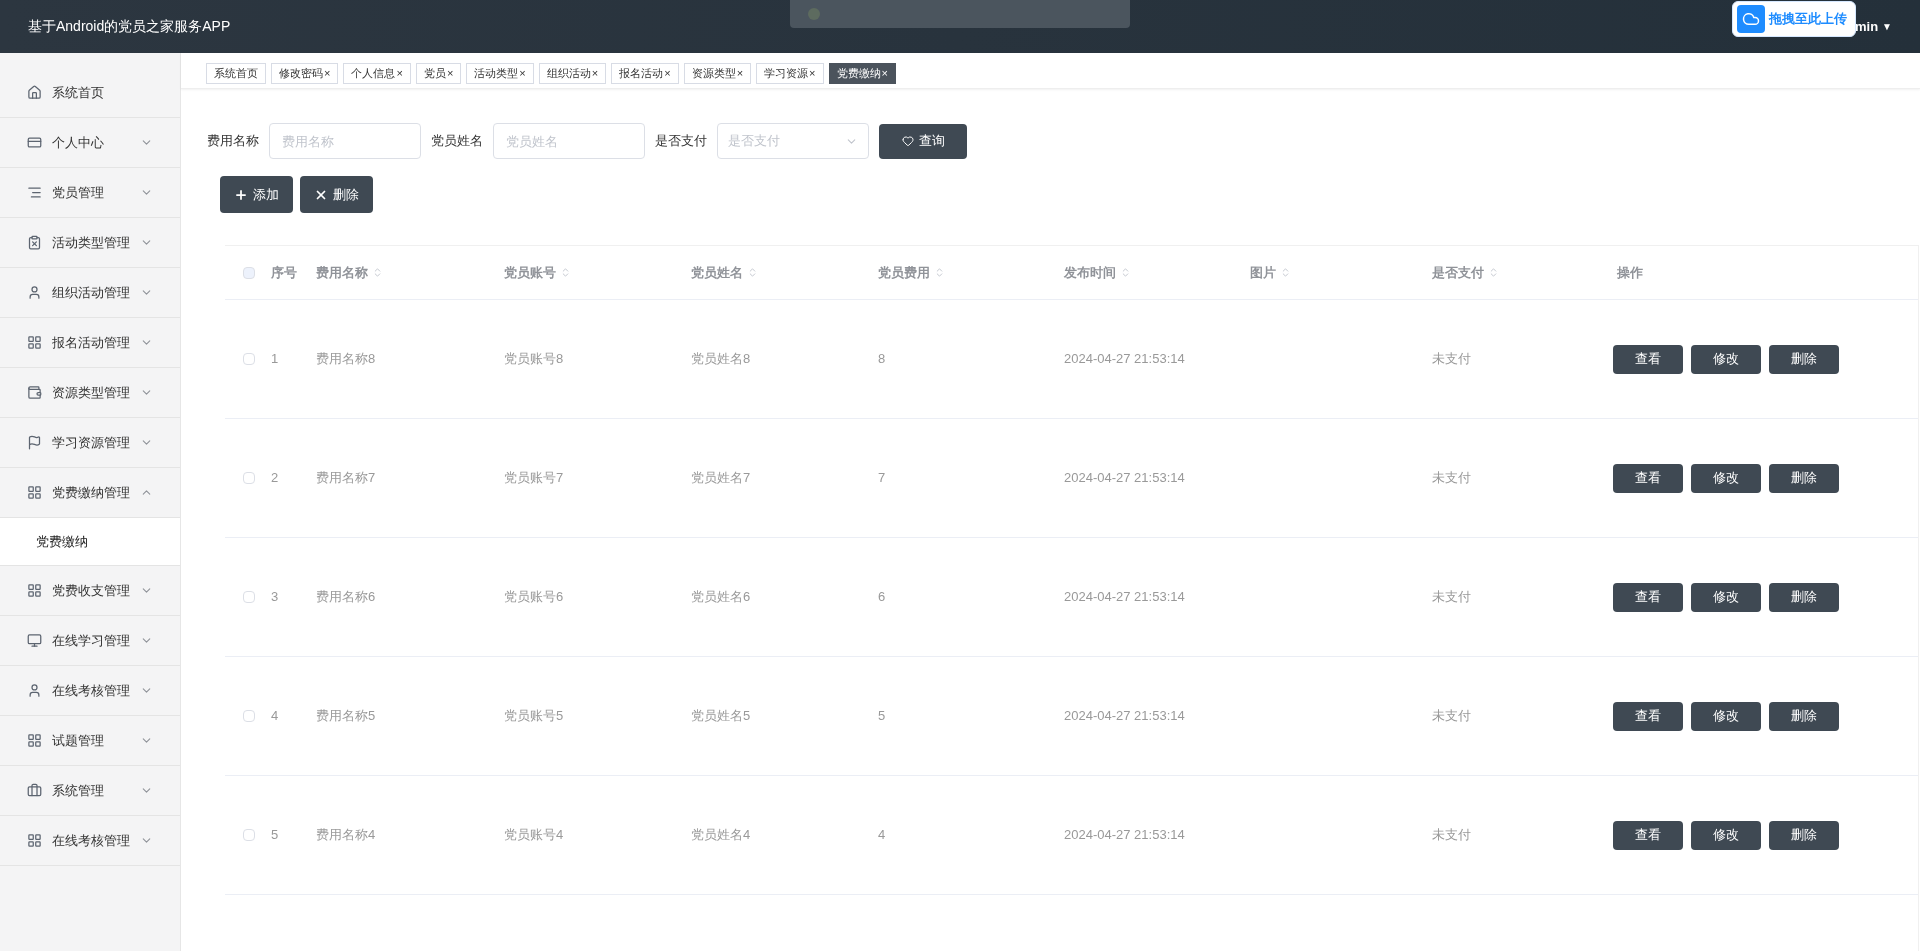 The height and width of the screenshot is (951, 1920). I want to click on sidebar-item: 资源类型管理, so click(96, 392).